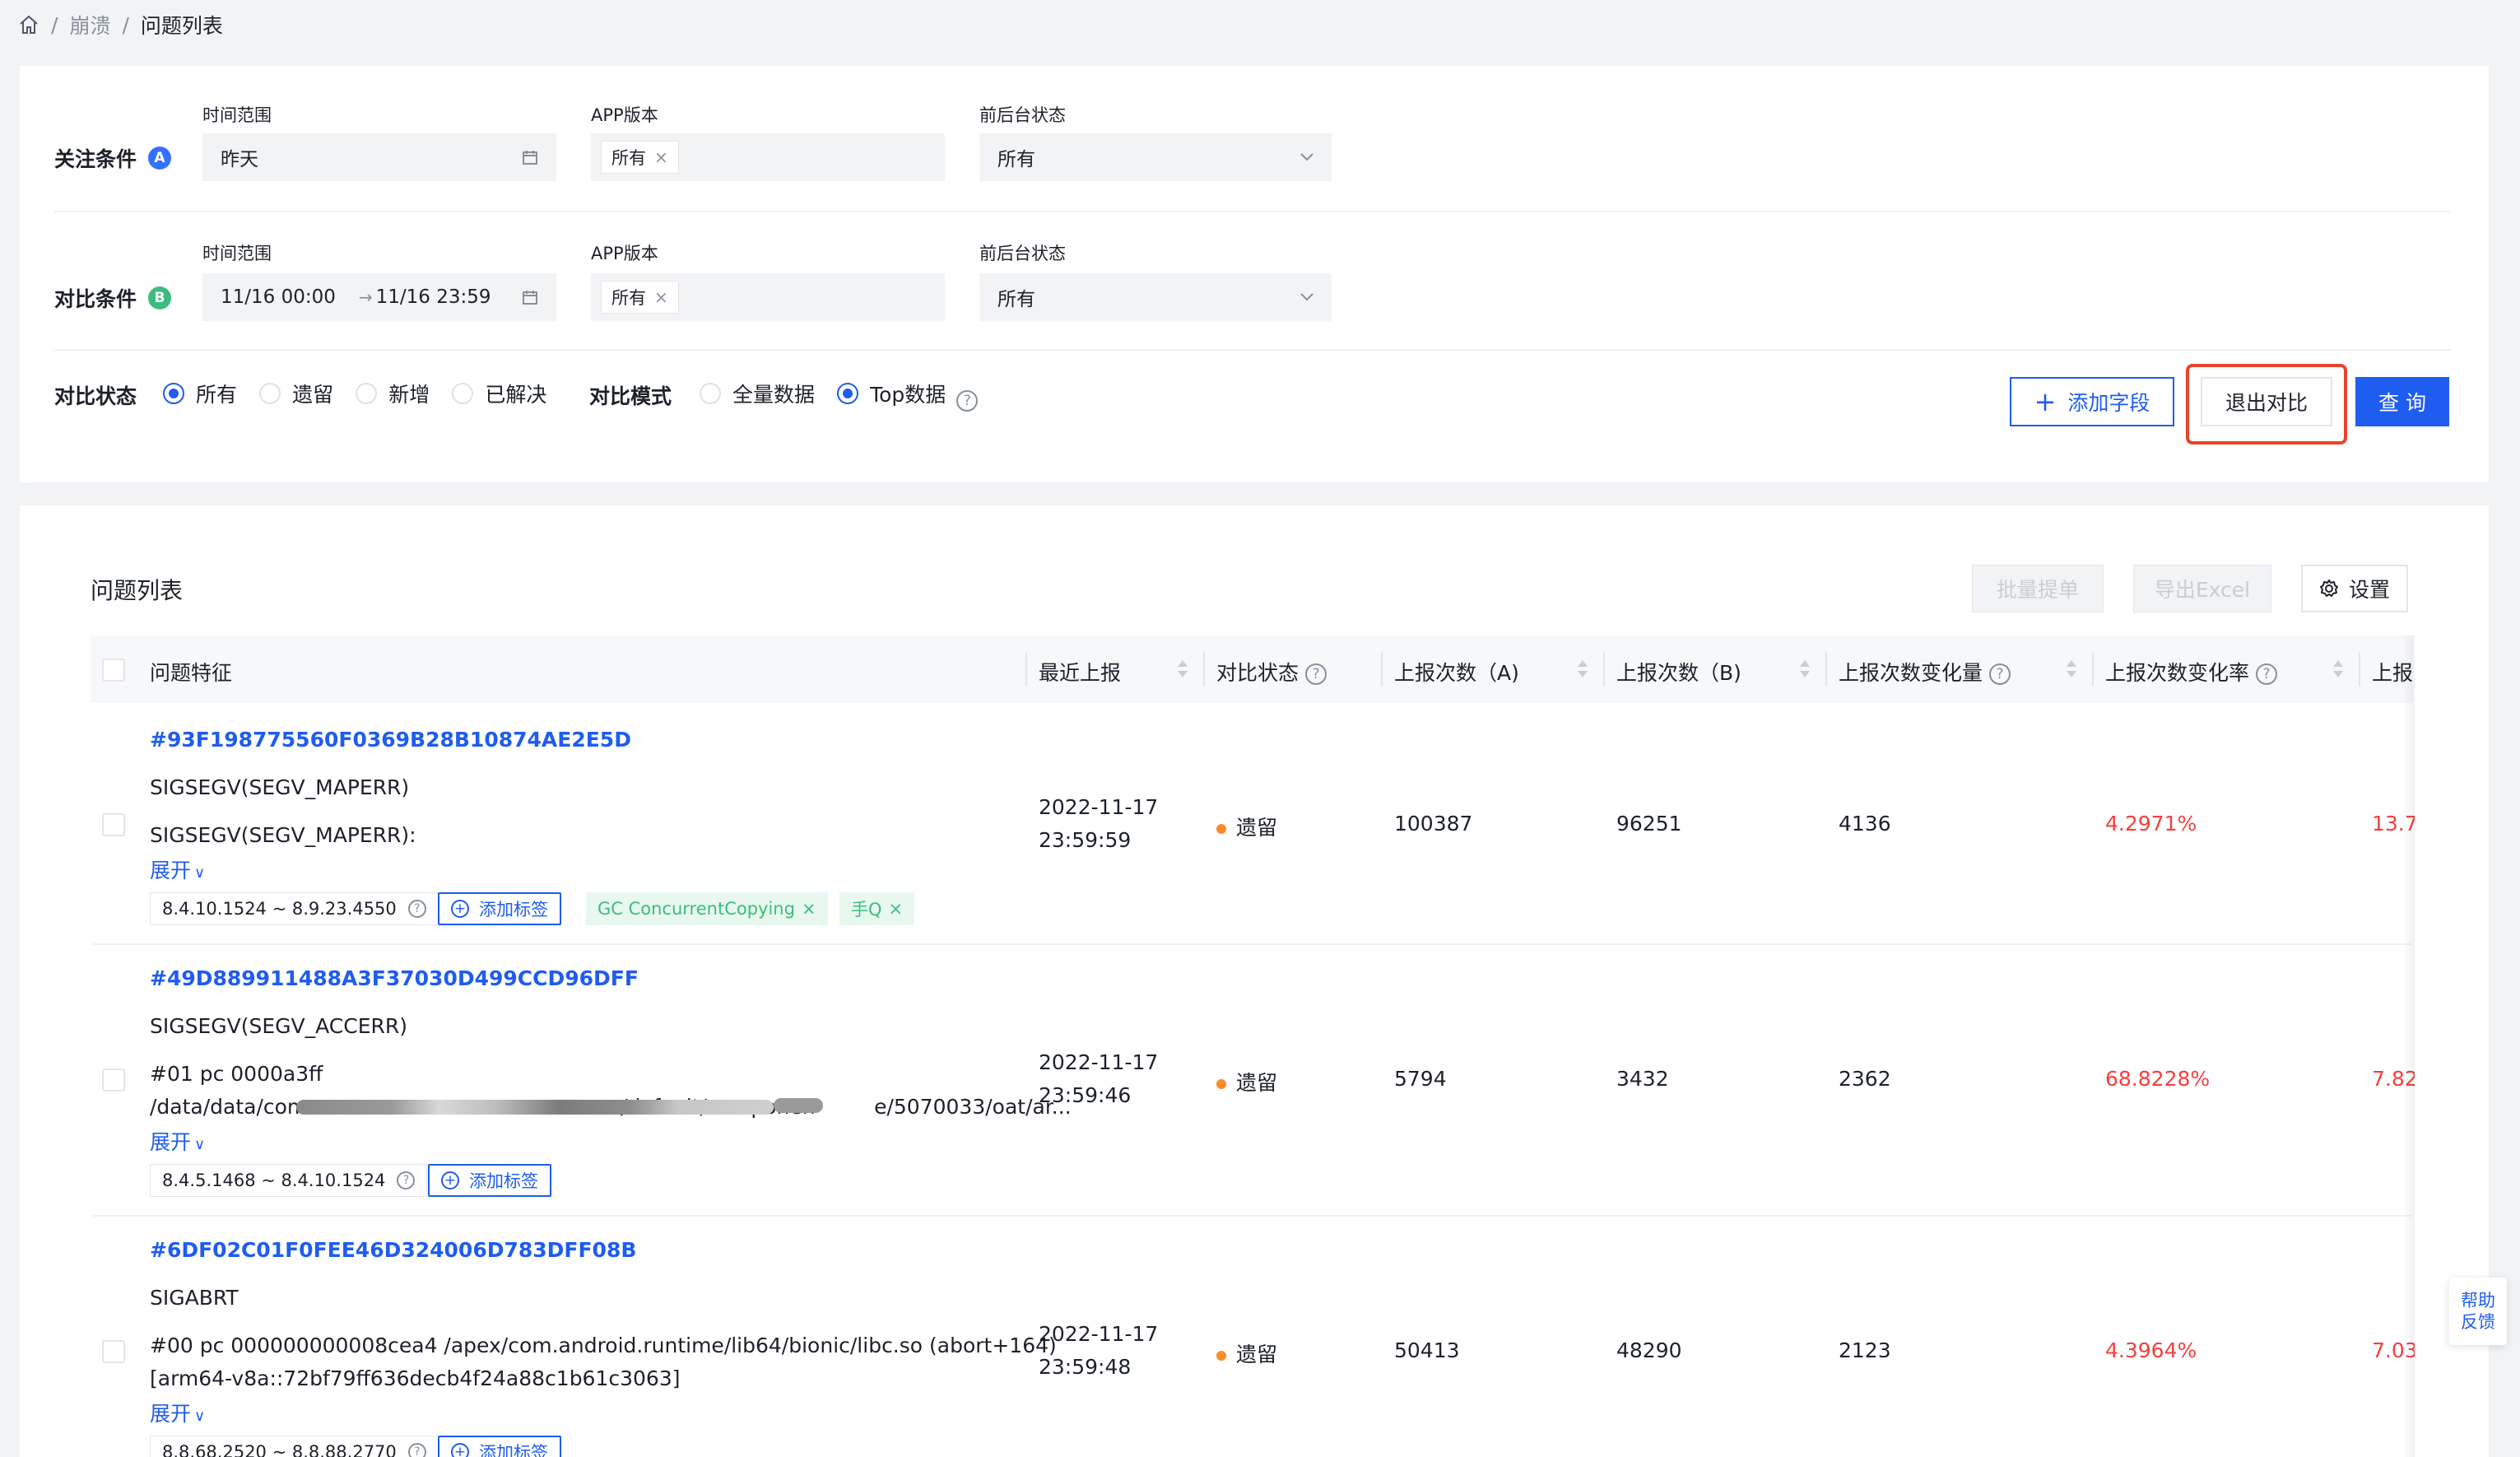 The height and width of the screenshot is (1457, 2520). Describe the element at coordinates (768, 297) in the screenshot. I see `compare-app-select: 所有 ×` at that location.